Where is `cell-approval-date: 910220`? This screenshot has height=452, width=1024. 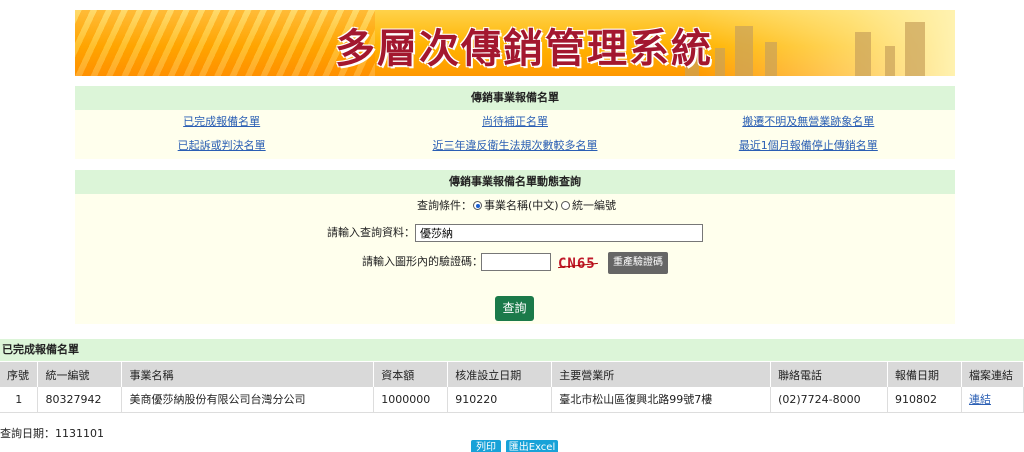
cell-approval-date: 910220 is located at coordinates (500, 400).